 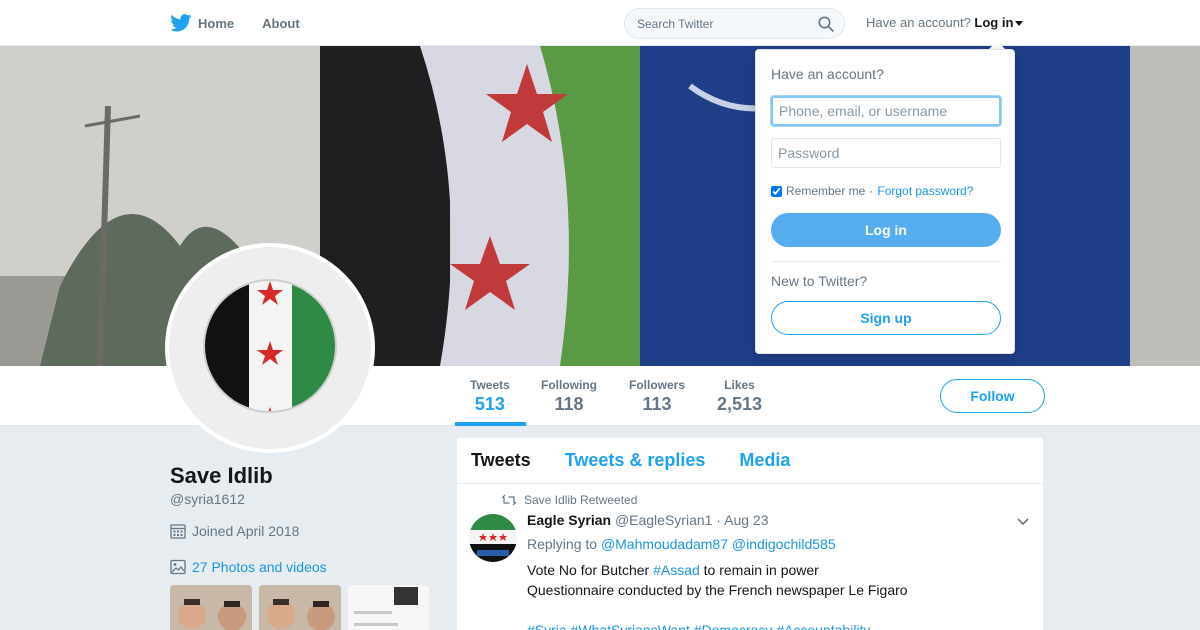 What do you see at coordinates (733, 626) in the screenshot?
I see `hashtag-link: #Democracy` at bounding box center [733, 626].